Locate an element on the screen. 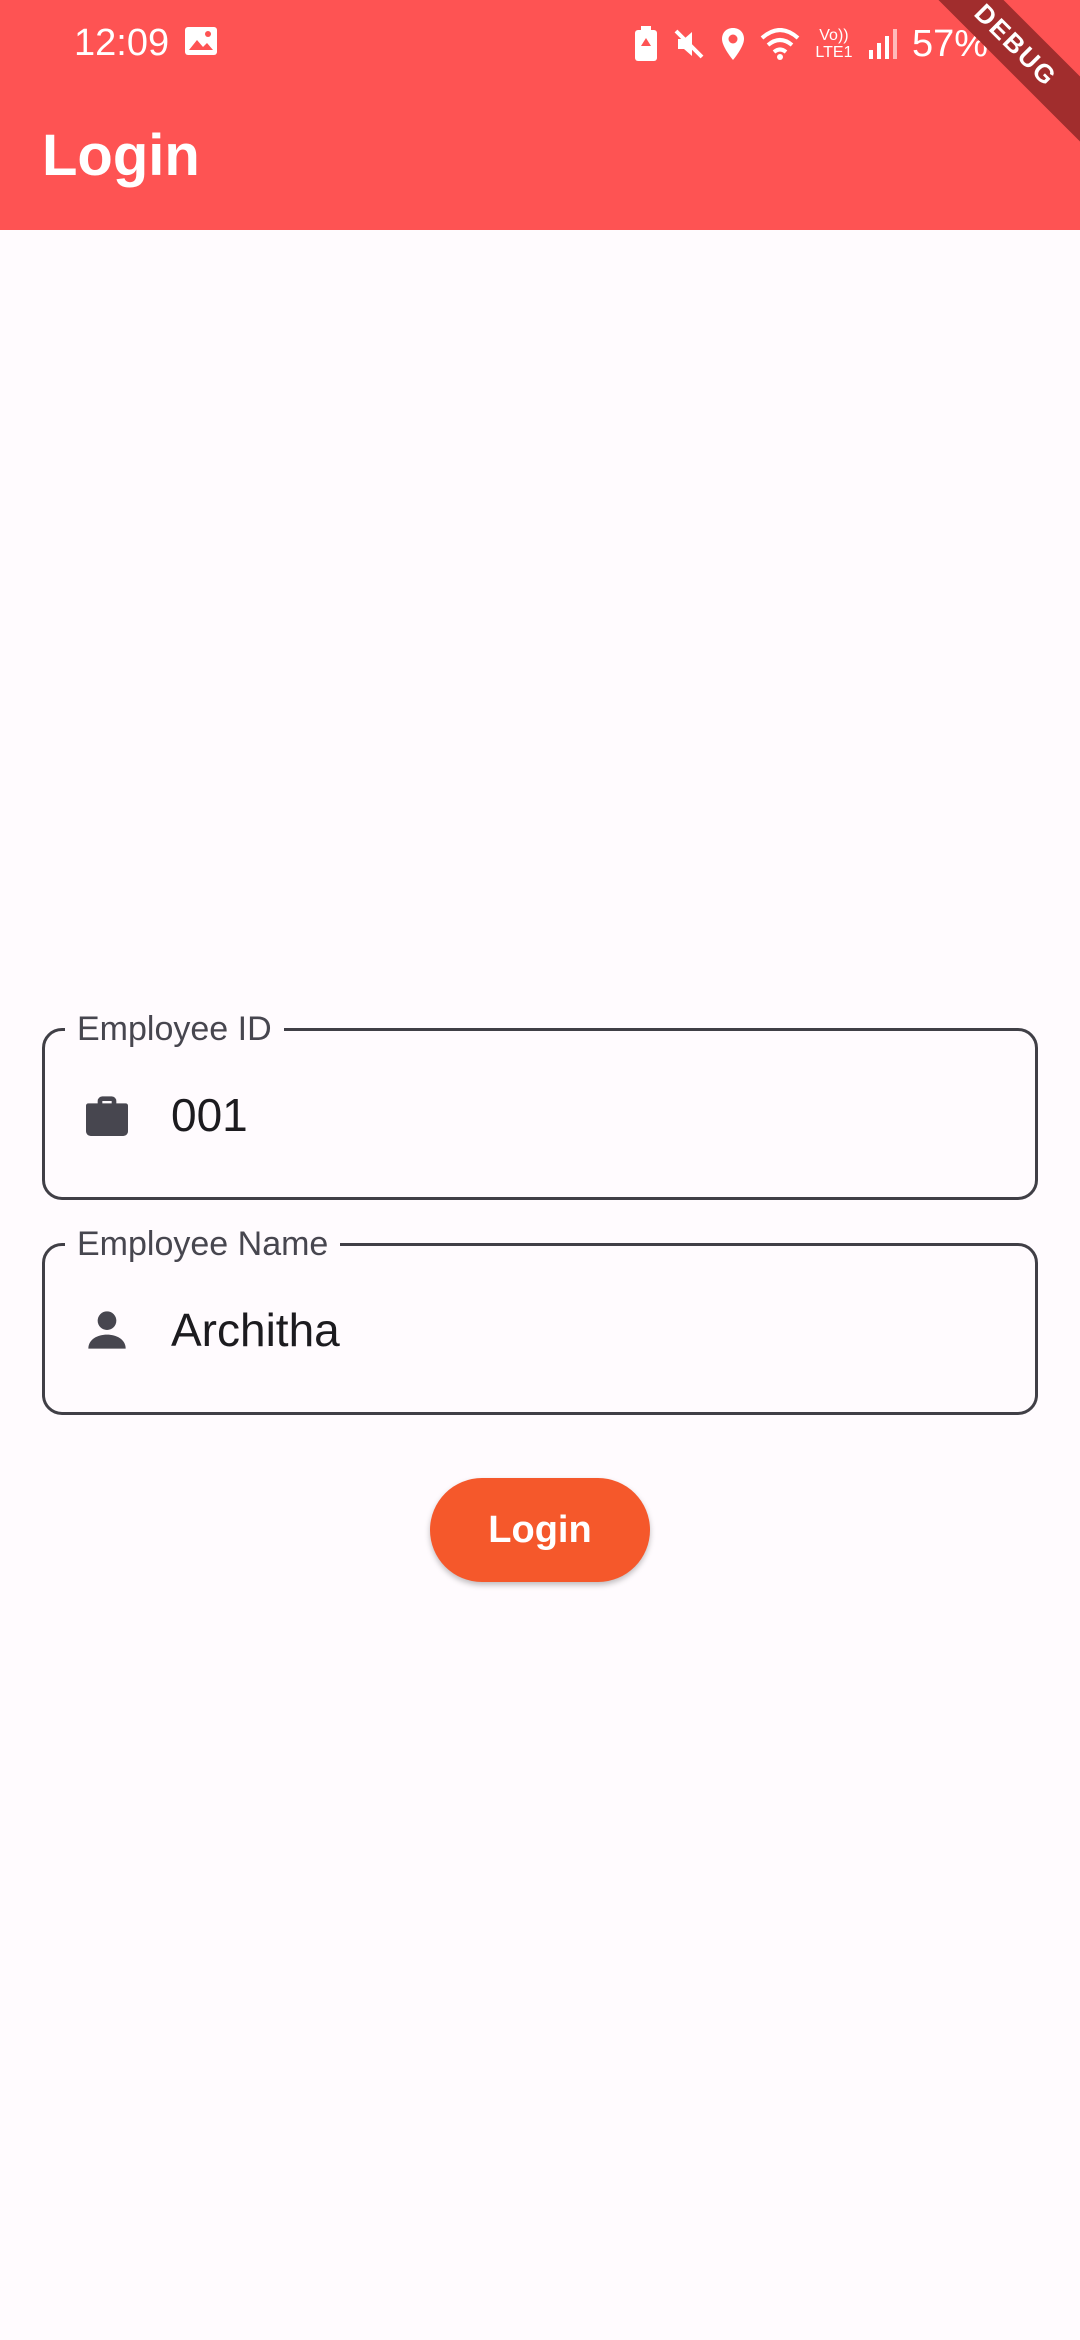 This screenshot has height=2340, width=1080. status-time: 12:09 is located at coordinates (122, 43).